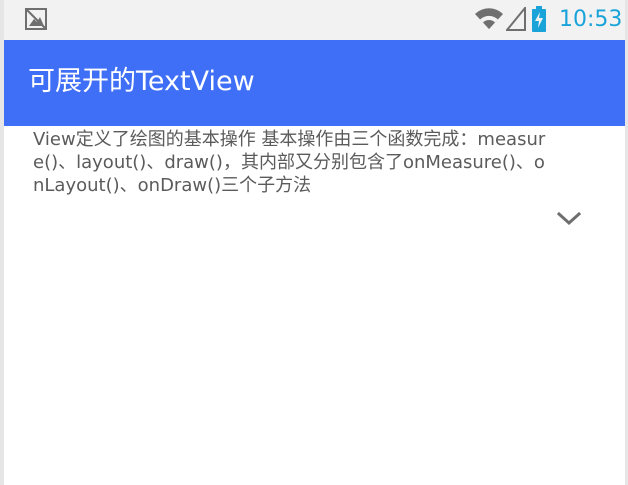 The width and height of the screenshot is (628, 485). Describe the element at coordinates (569, 219) in the screenshot. I see `chevron-down-icon` at that location.